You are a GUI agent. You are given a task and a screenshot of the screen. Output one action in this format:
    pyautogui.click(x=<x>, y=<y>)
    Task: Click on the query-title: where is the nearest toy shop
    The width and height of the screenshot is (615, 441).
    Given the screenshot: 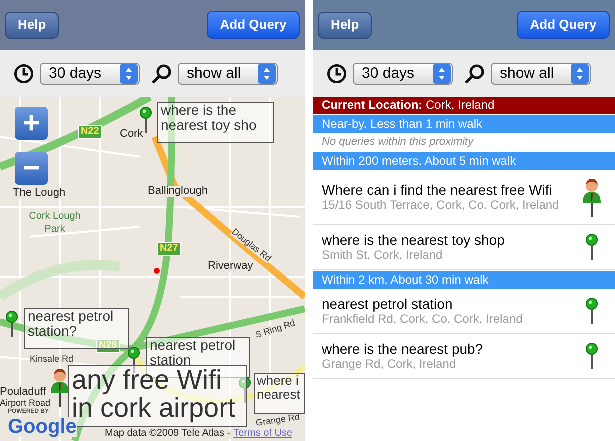 What is the action you would take?
    pyautogui.click(x=414, y=240)
    